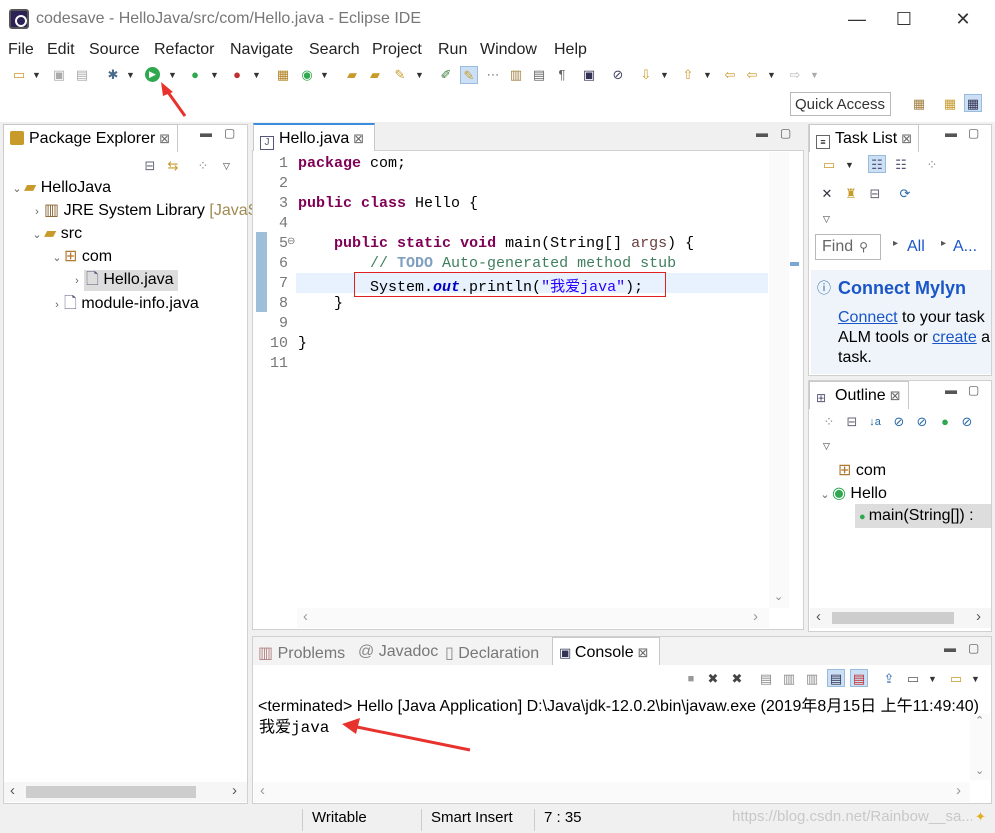  I want to click on link-with-editor-icon: ⇆, so click(173, 166).